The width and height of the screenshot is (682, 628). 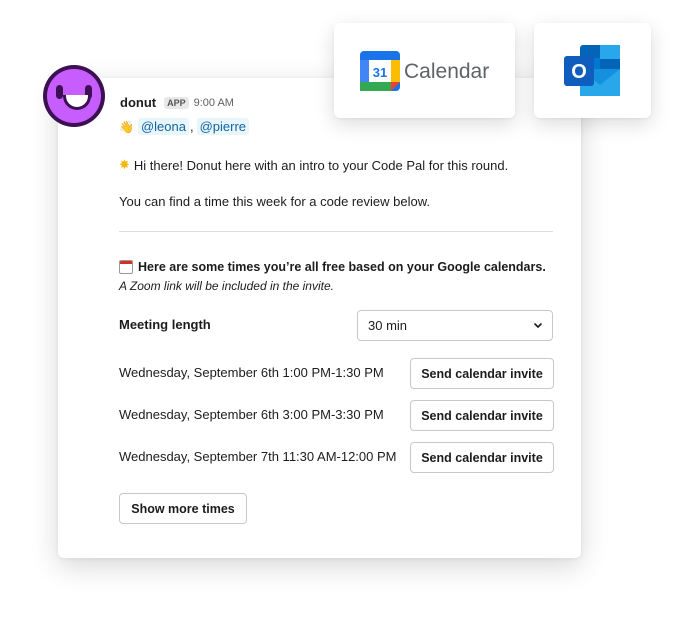 I want to click on outlook-icon: O, so click(x=592, y=70).